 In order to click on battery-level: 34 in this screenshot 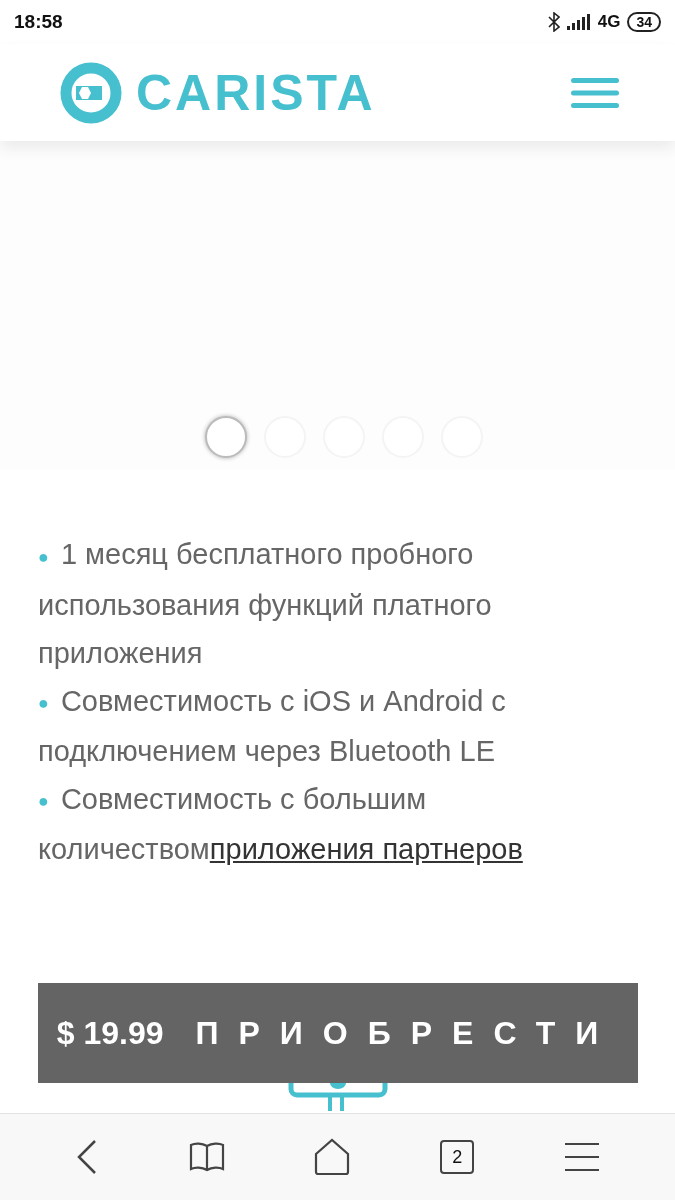, I will do `click(644, 21)`.